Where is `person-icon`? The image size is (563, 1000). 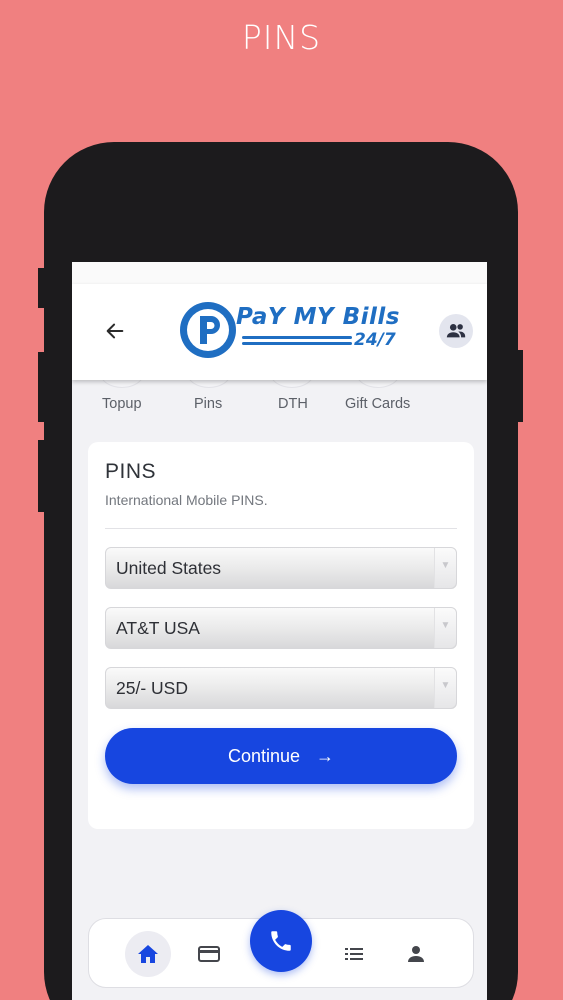 person-icon is located at coordinates (416, 954).